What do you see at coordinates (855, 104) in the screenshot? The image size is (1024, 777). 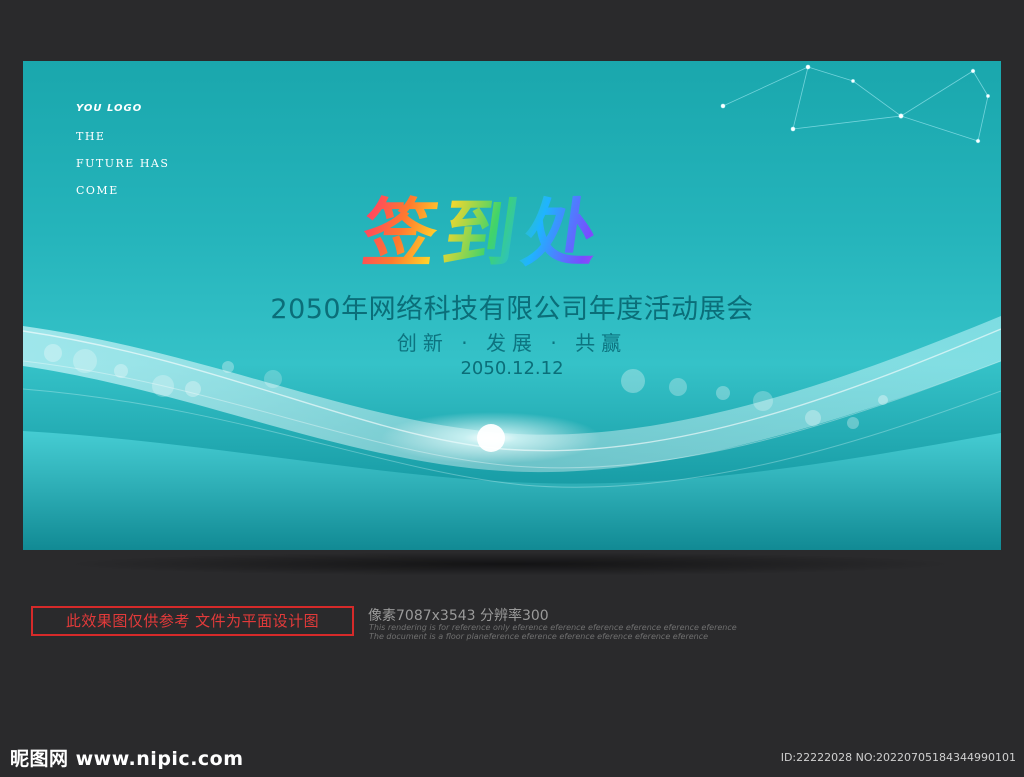 I see `network-lines` at bounding box center [855, 104].